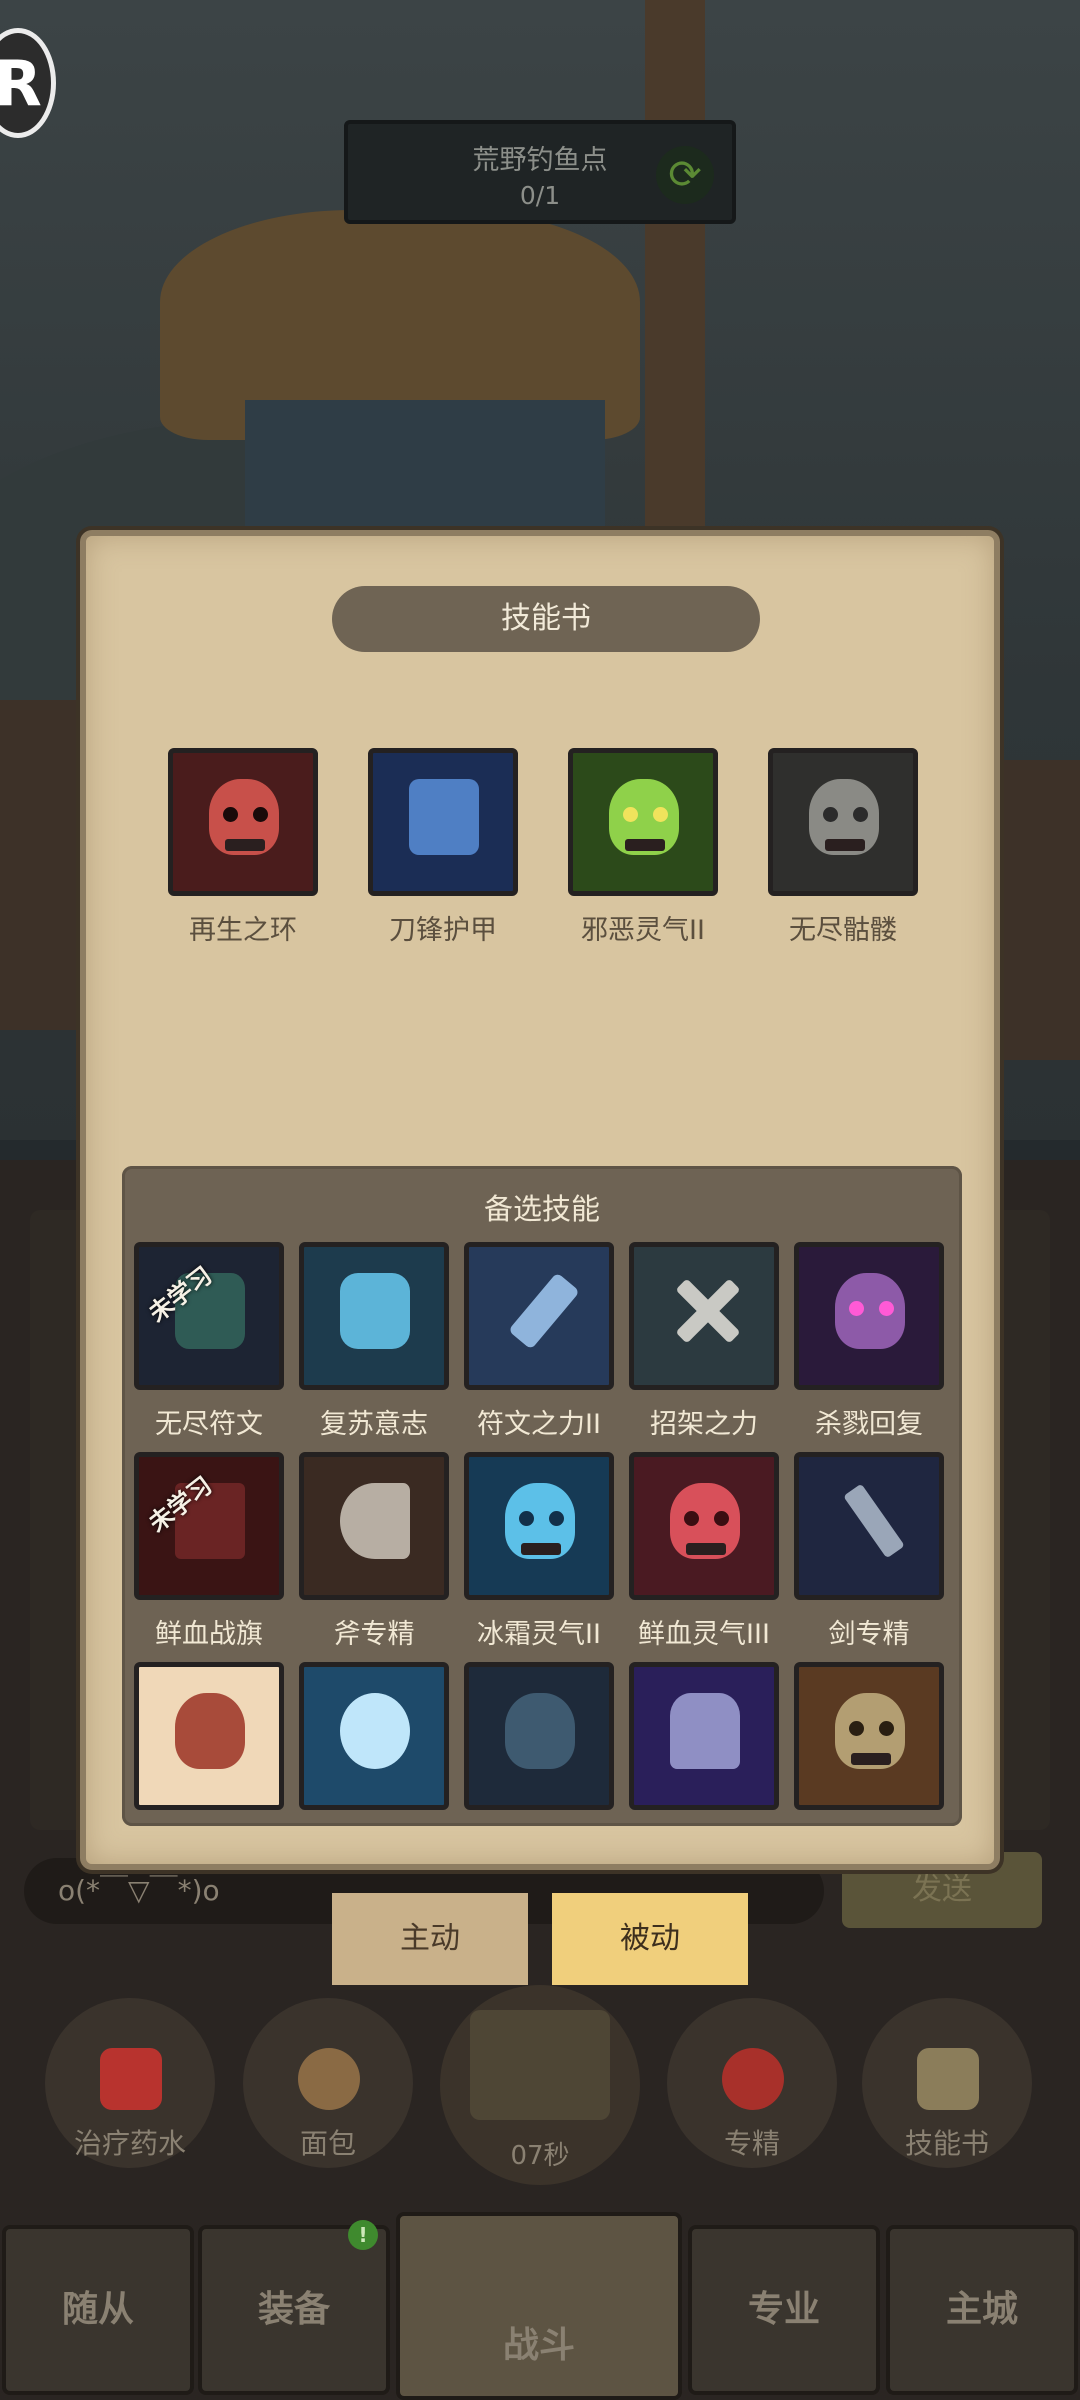 The height and width of the screenshot is (2400, 1080). What do you see at coordinates (363, 2235) in the screenshot?
I see `notification-badge: !` at bounding box center [363, 2235].